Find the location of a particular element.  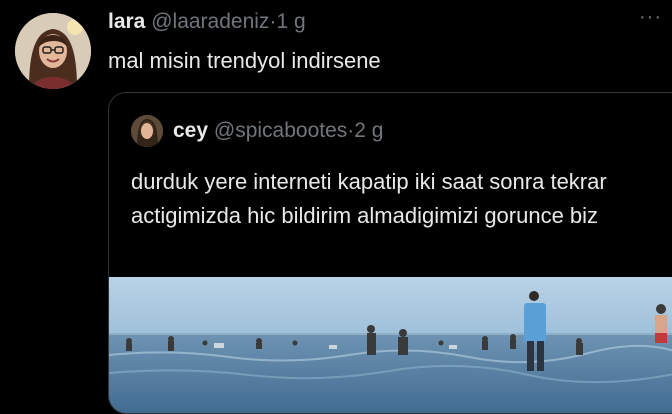

quoted-author-avatar is located at coordinates (147, 131).